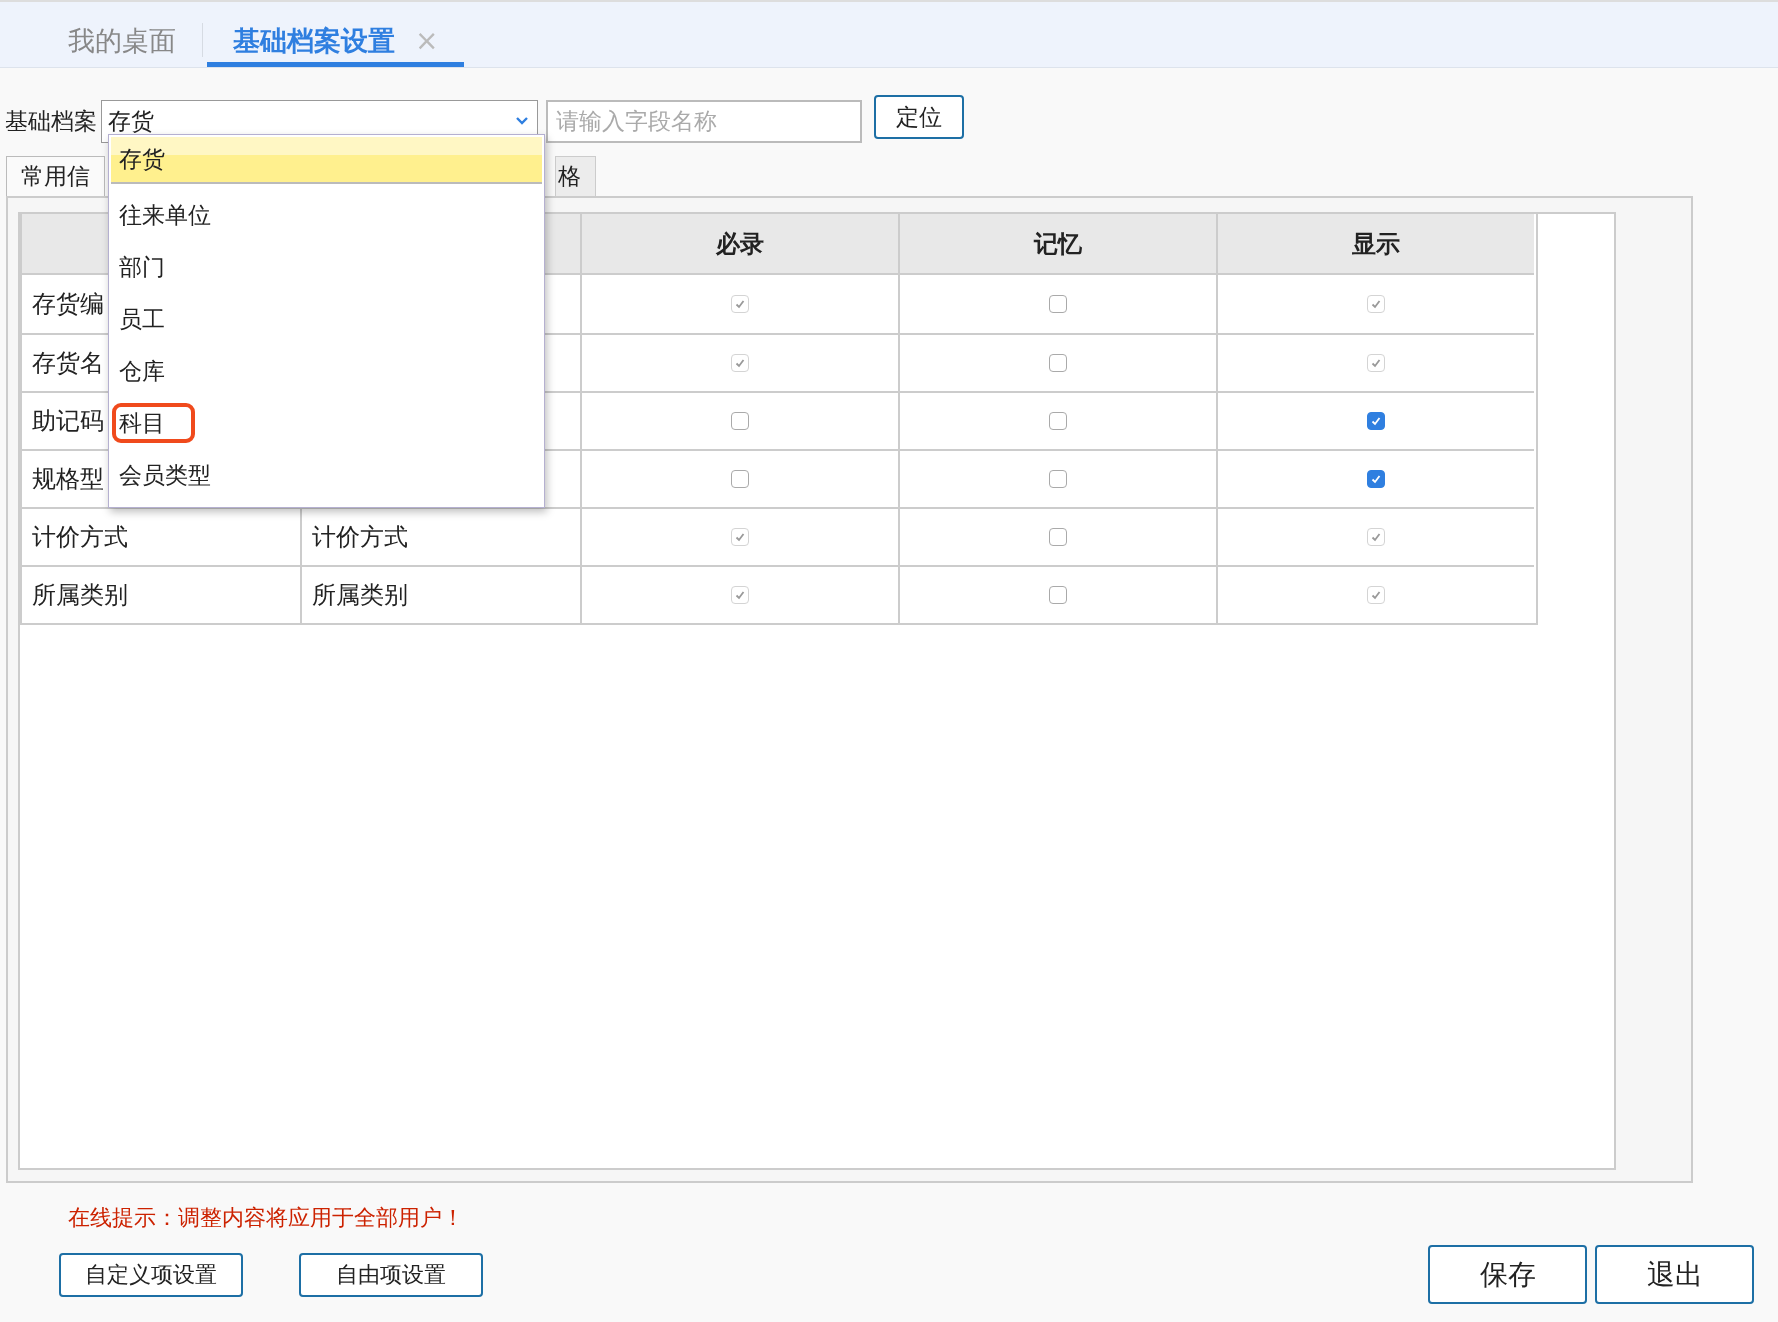  What do you see at coordinates (360, 537) in the screenshot?
I see `table-cell-text: 计价方式` at bounding box center [360, 537].